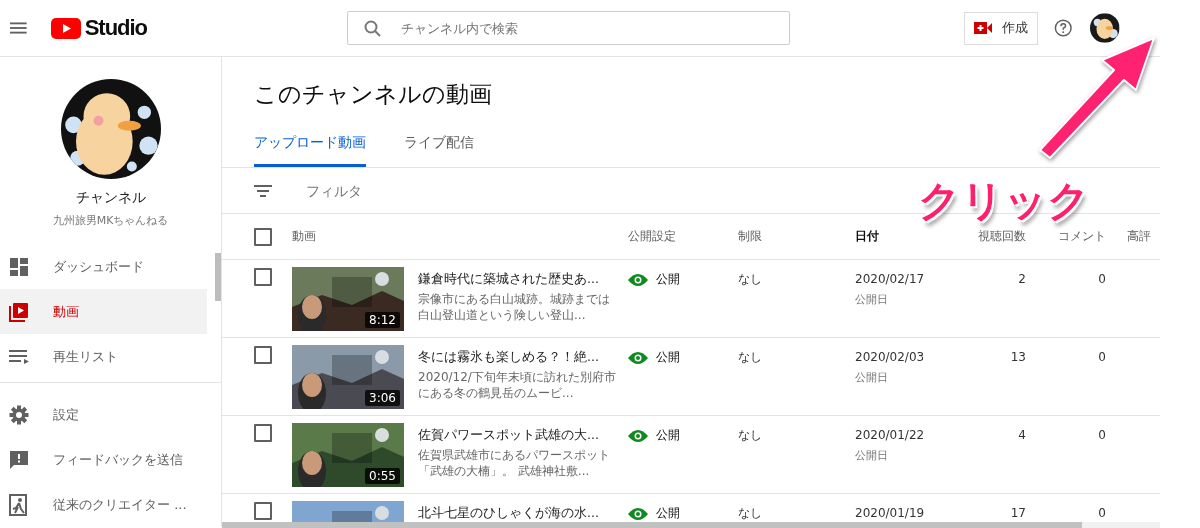  I want to click on date-value: 2020/02/17, so click(890, 279).